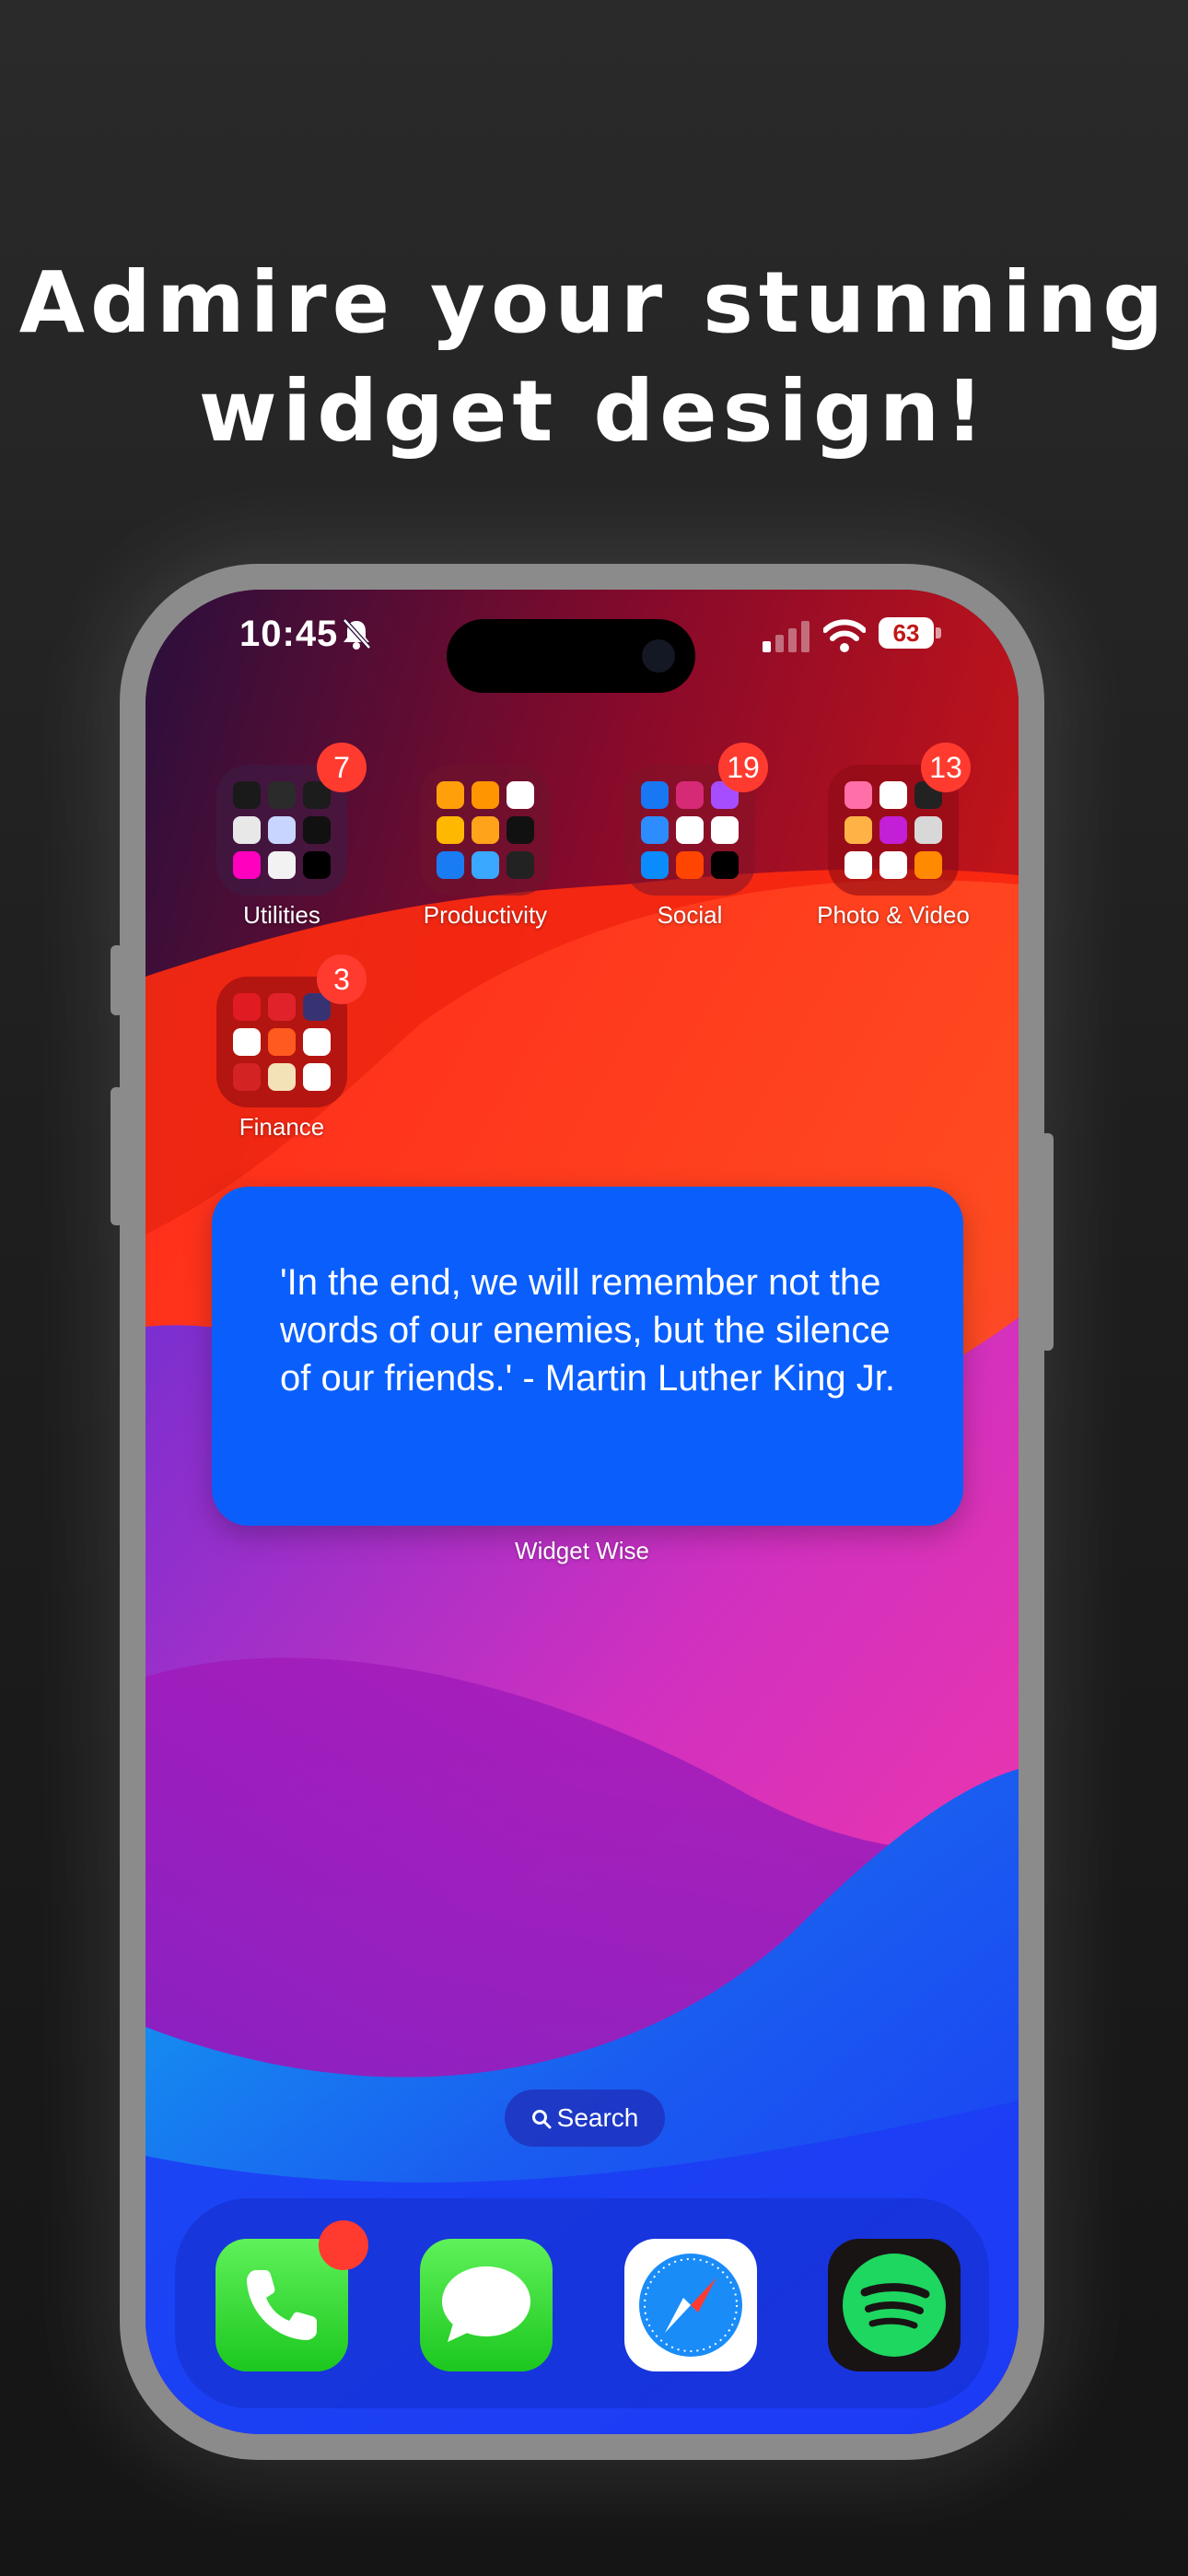  I want to click on spotify-icon, so click(894, 2305).